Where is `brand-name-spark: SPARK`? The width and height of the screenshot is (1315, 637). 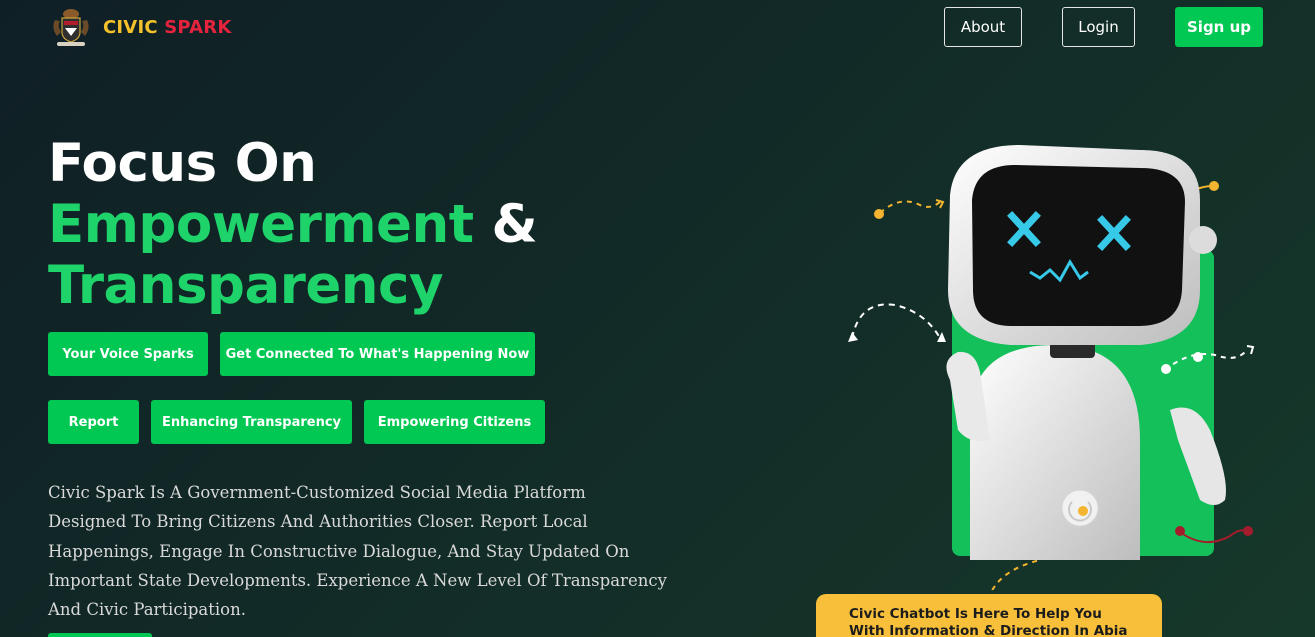 brand-name-spark: SPARK is located at coordinates (198, 27).